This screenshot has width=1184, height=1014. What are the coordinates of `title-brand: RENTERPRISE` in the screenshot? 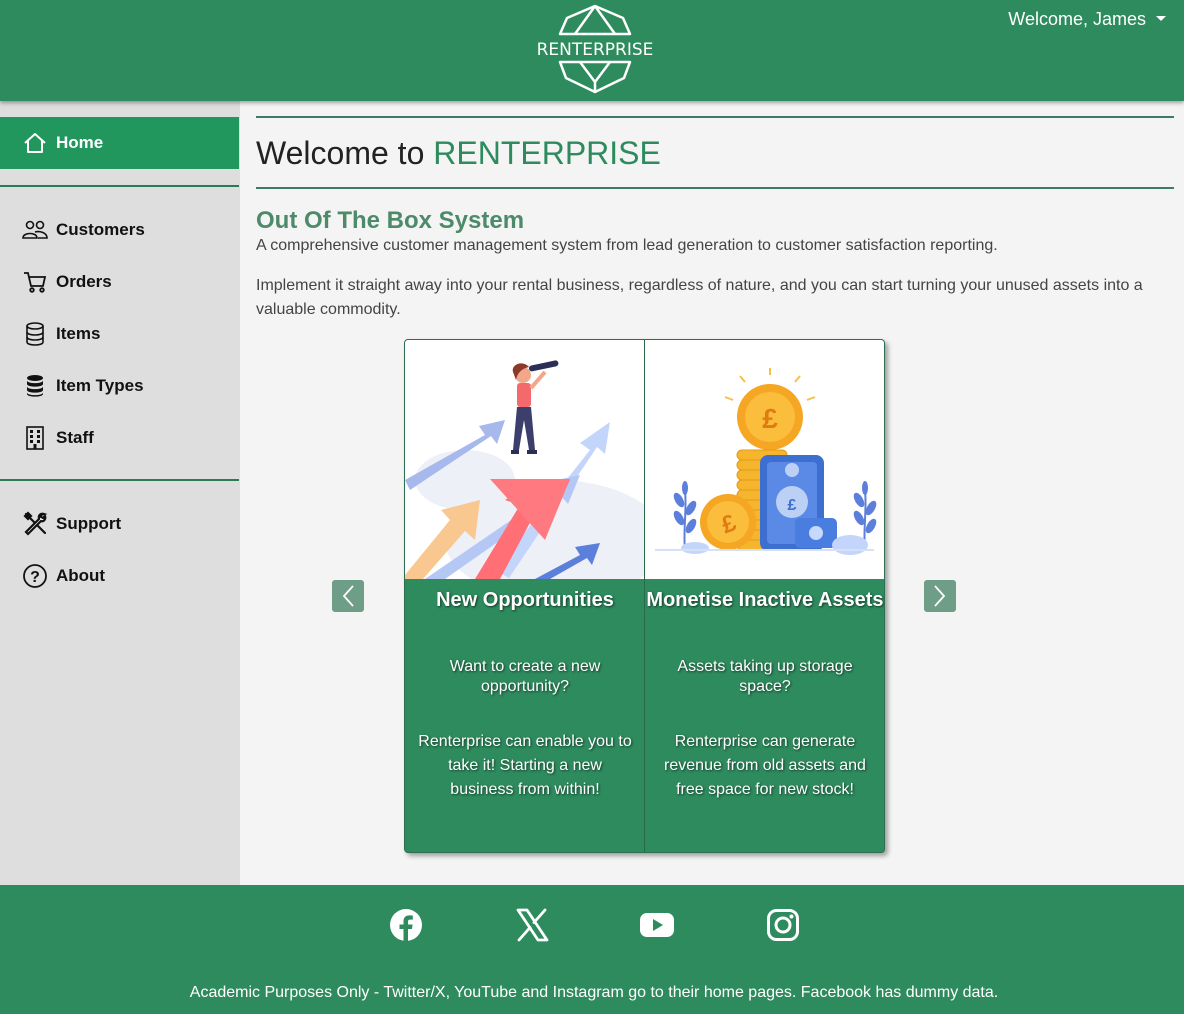 It's located at (547, 153).